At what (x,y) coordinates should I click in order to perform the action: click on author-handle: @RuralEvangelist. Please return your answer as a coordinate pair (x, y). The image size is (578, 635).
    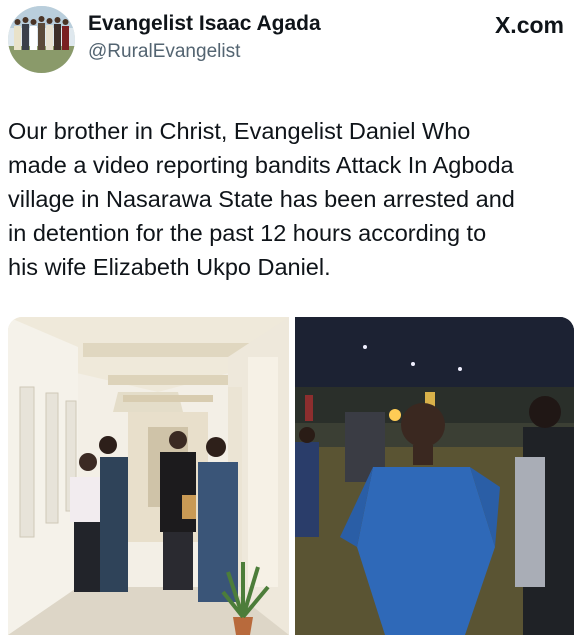
    Looking at the image, I should click on (164, 52).